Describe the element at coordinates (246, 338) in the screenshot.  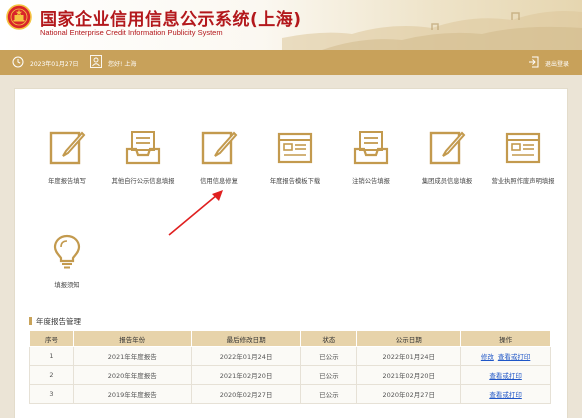
I see `column-header: 最后修改日期` at that location.